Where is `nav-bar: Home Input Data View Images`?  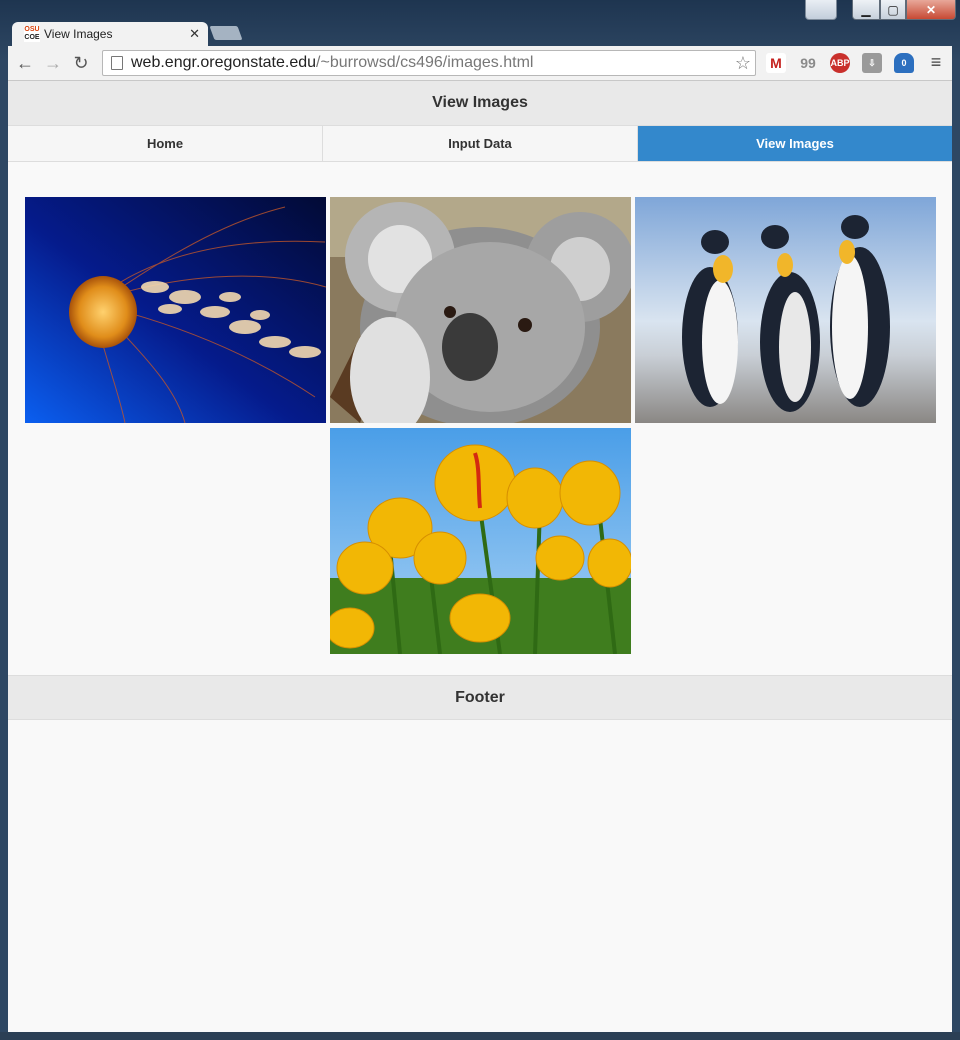
nav-bar: Home Input Data View Images is located at coordinates (480, 144).